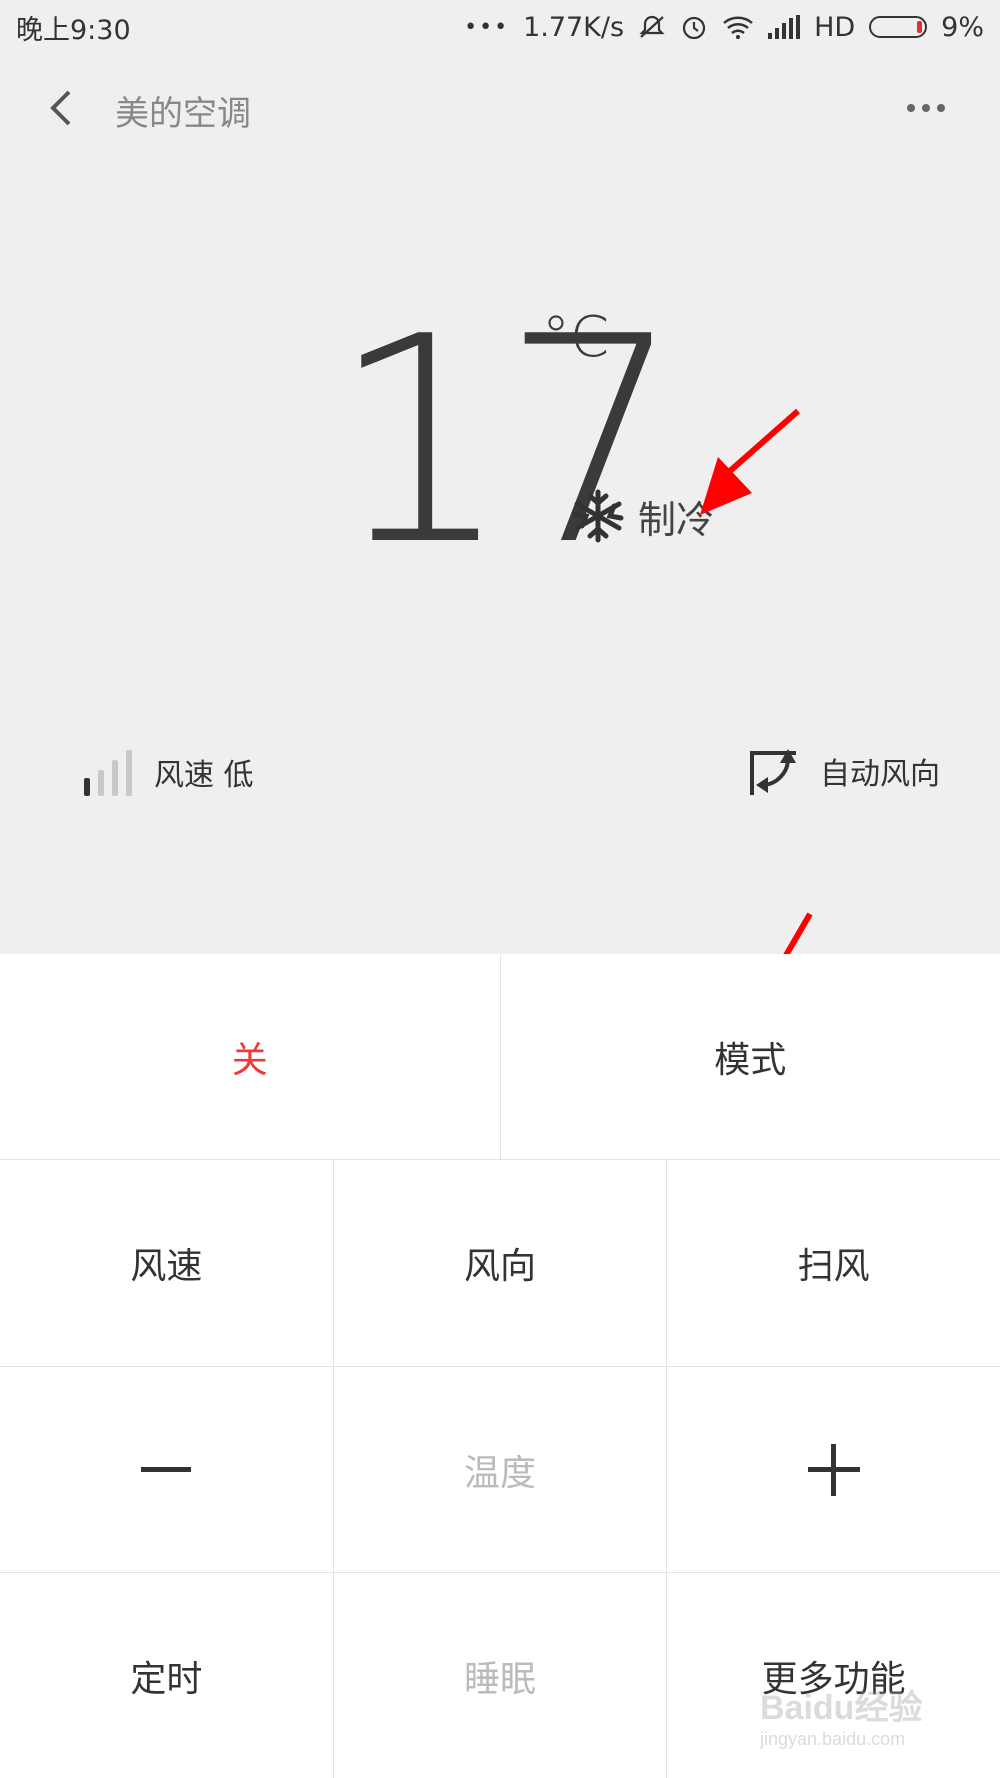 The height and width of the screenshot is (1778, 1000). What do you see at coordinates (773, 772) in the screenshot?
I see `rotate-arrow-icon` at bounding box center [773, 772].